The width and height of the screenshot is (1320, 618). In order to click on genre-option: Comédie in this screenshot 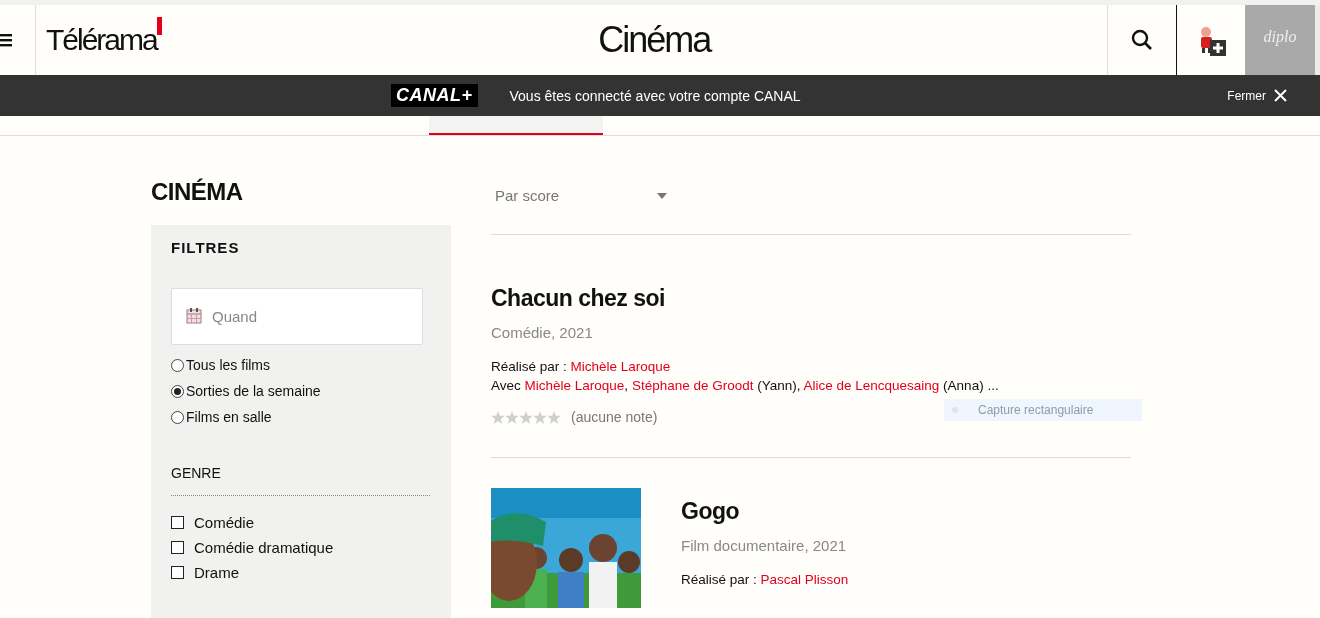, I will do `click(301, 522)`.